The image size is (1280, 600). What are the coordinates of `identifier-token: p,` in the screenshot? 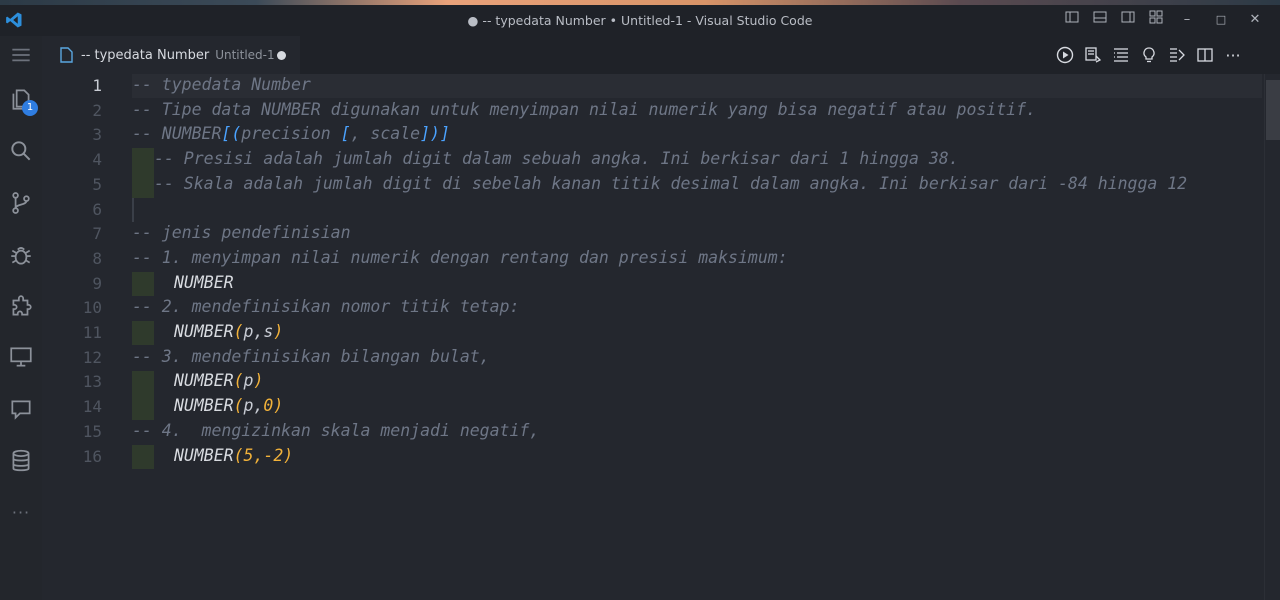 It's located at (253, 406).